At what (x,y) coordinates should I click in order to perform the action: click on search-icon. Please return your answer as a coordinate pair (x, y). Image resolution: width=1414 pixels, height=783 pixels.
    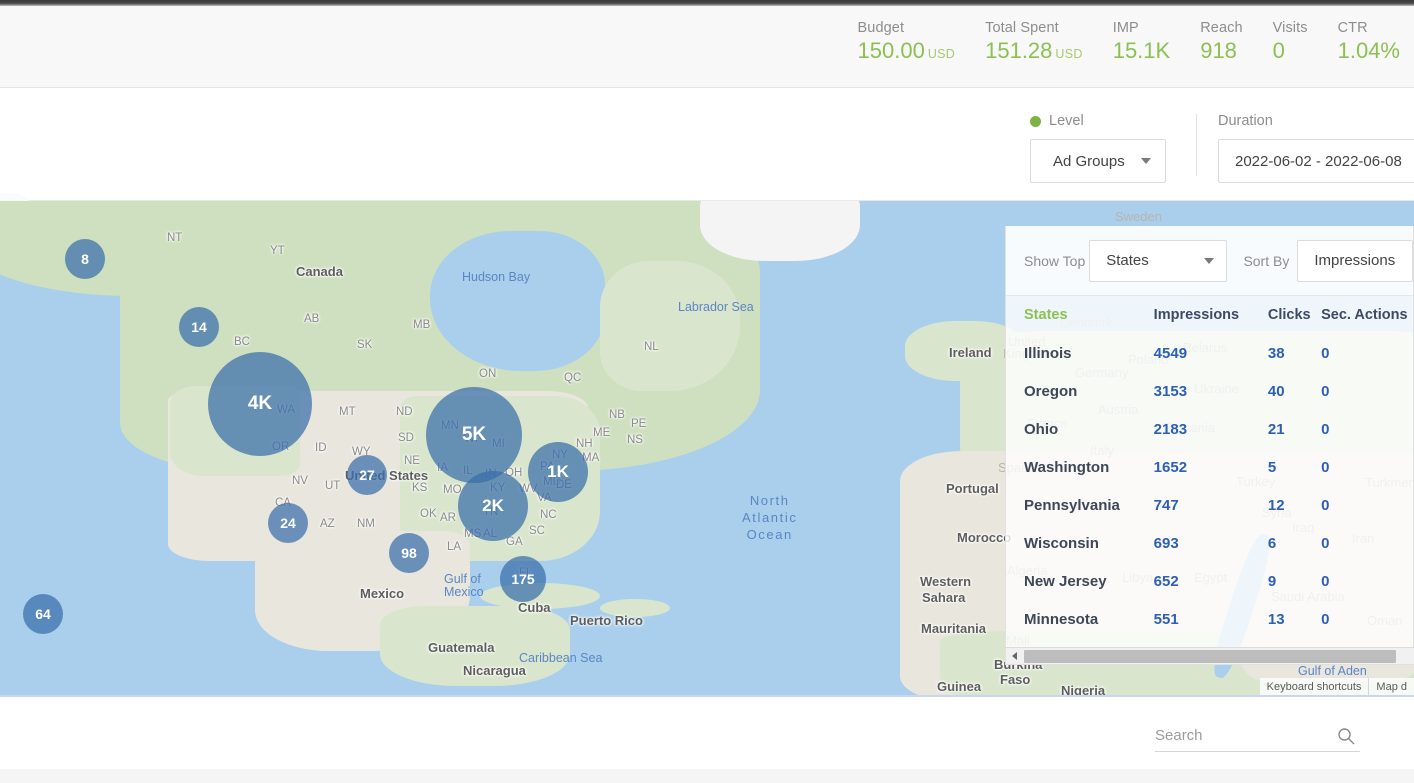
    Looking at the image, I should click on (1346, 738).